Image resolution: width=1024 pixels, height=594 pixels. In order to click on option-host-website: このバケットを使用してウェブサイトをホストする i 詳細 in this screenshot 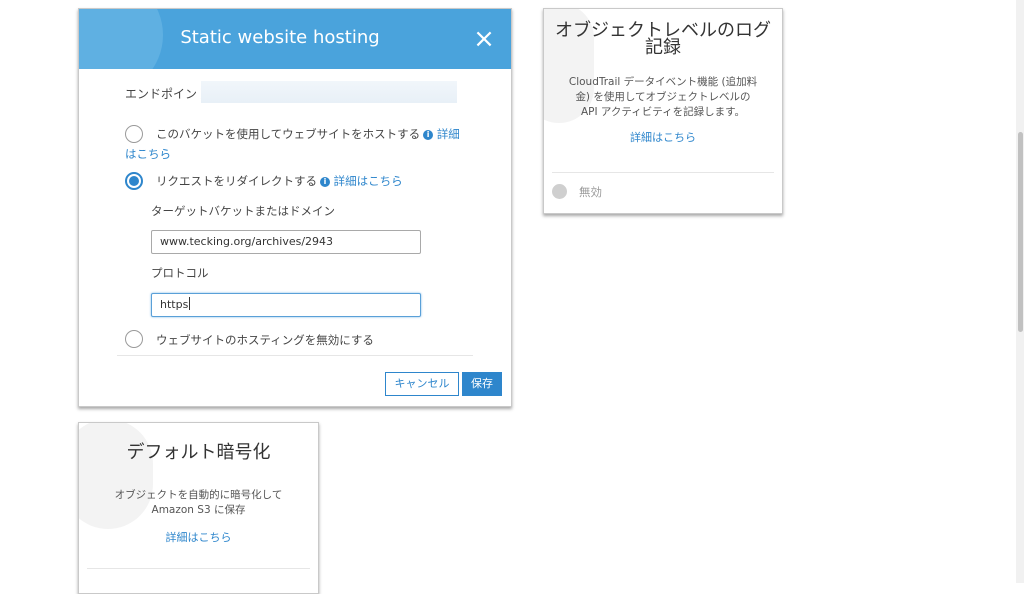, I will do `click(308, 134)`.